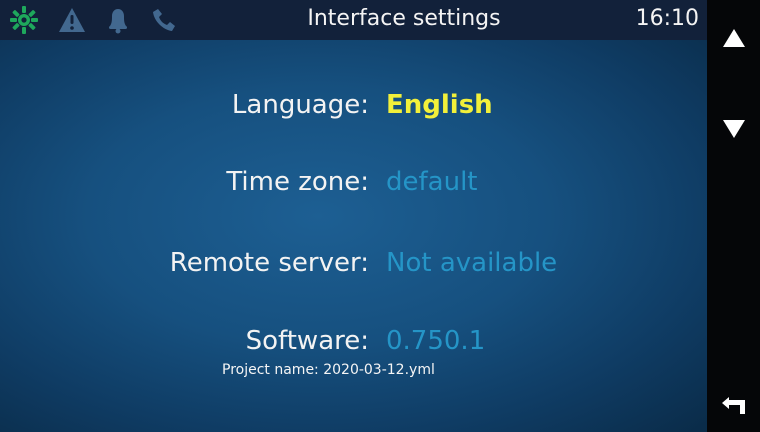 The height and width of the screenshot is (432, 760). What do you see at coordinates (72, 20) in the screenshot?
I see `warning-icon` at bounding box center [72, 20].